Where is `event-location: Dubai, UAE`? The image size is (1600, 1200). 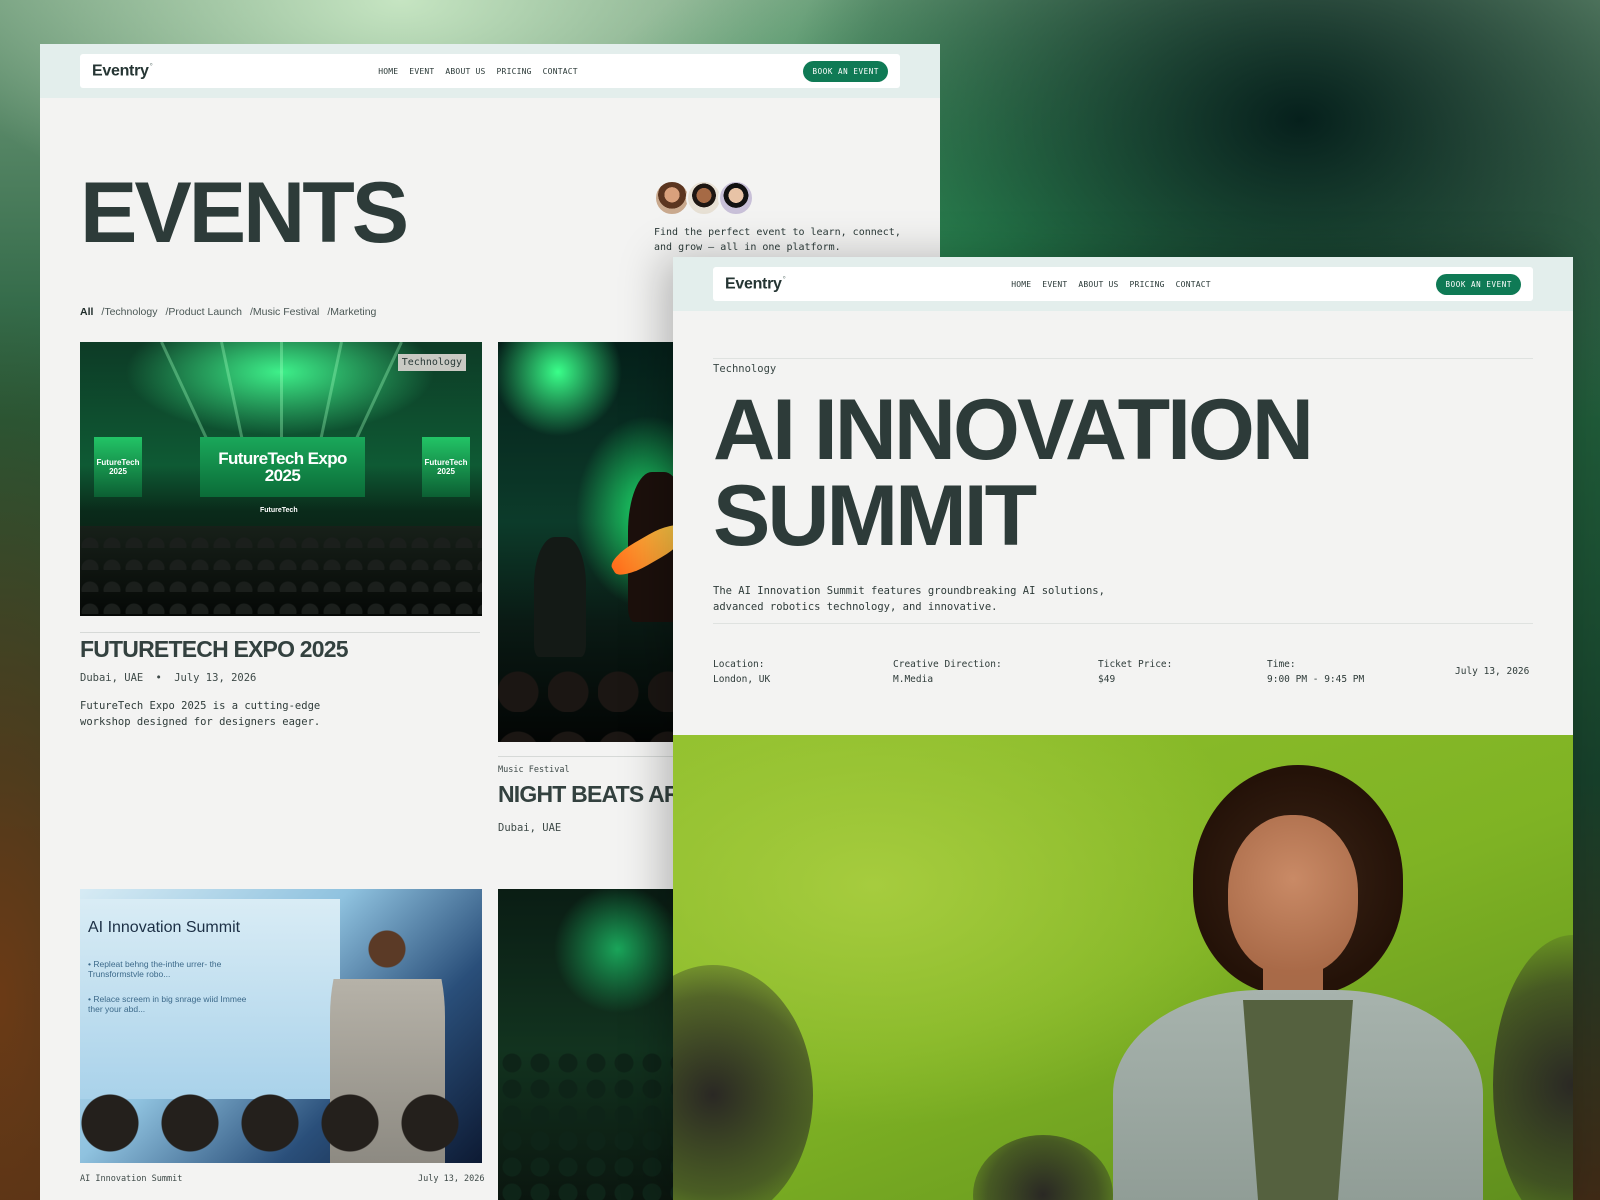 event-location: Dubai, UAE is located at coordinates (530, 828).